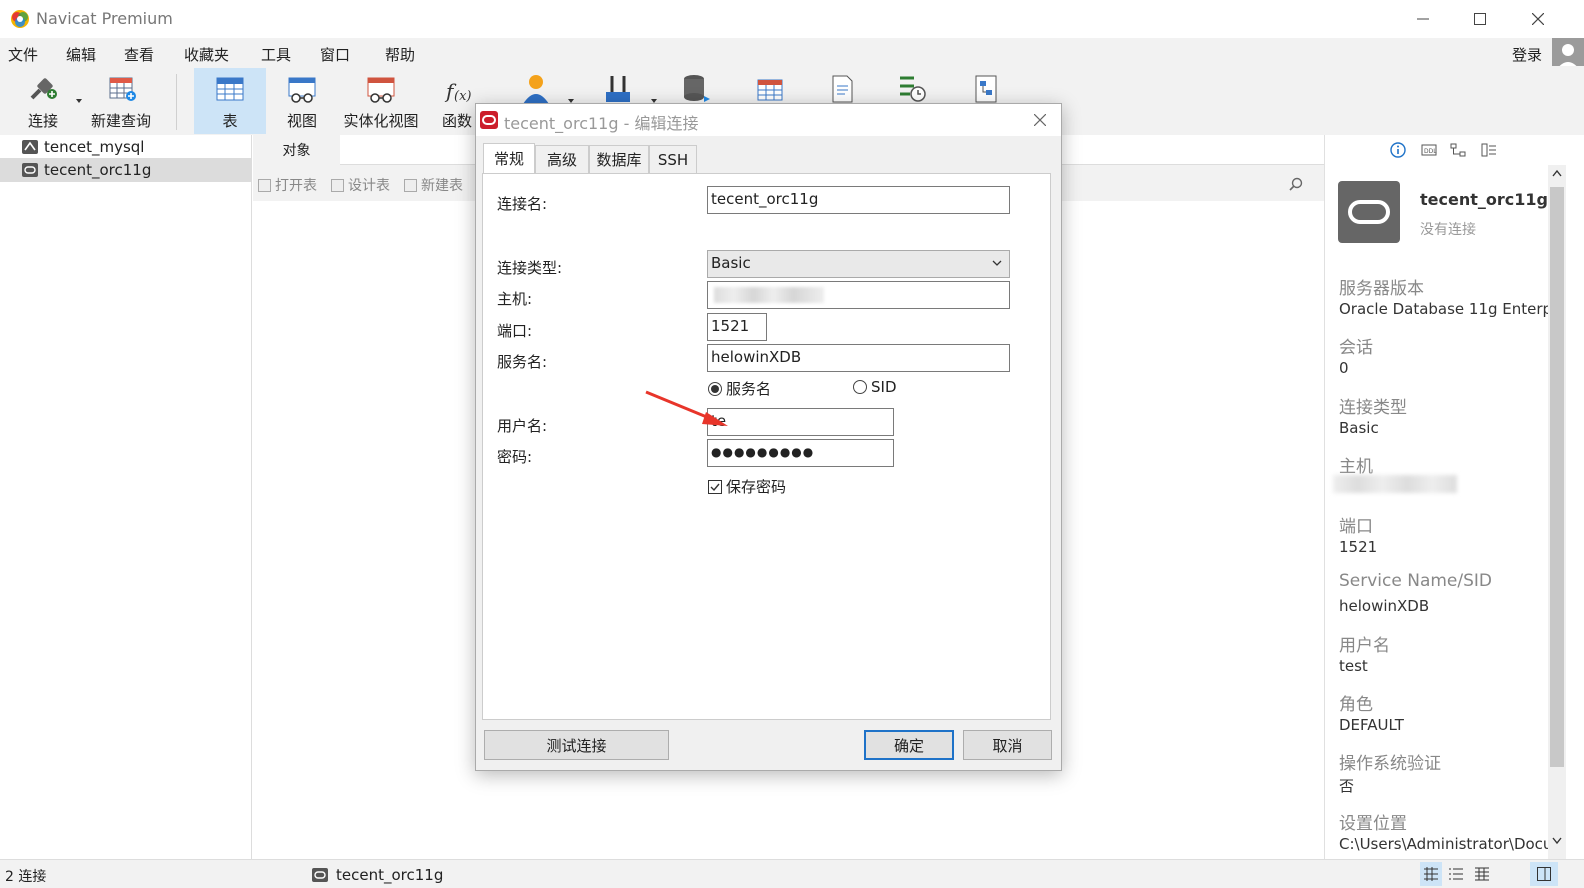 The image size is (1584, 888). I want to click on menu-favorites: 收藏夹, so click(206, 54).